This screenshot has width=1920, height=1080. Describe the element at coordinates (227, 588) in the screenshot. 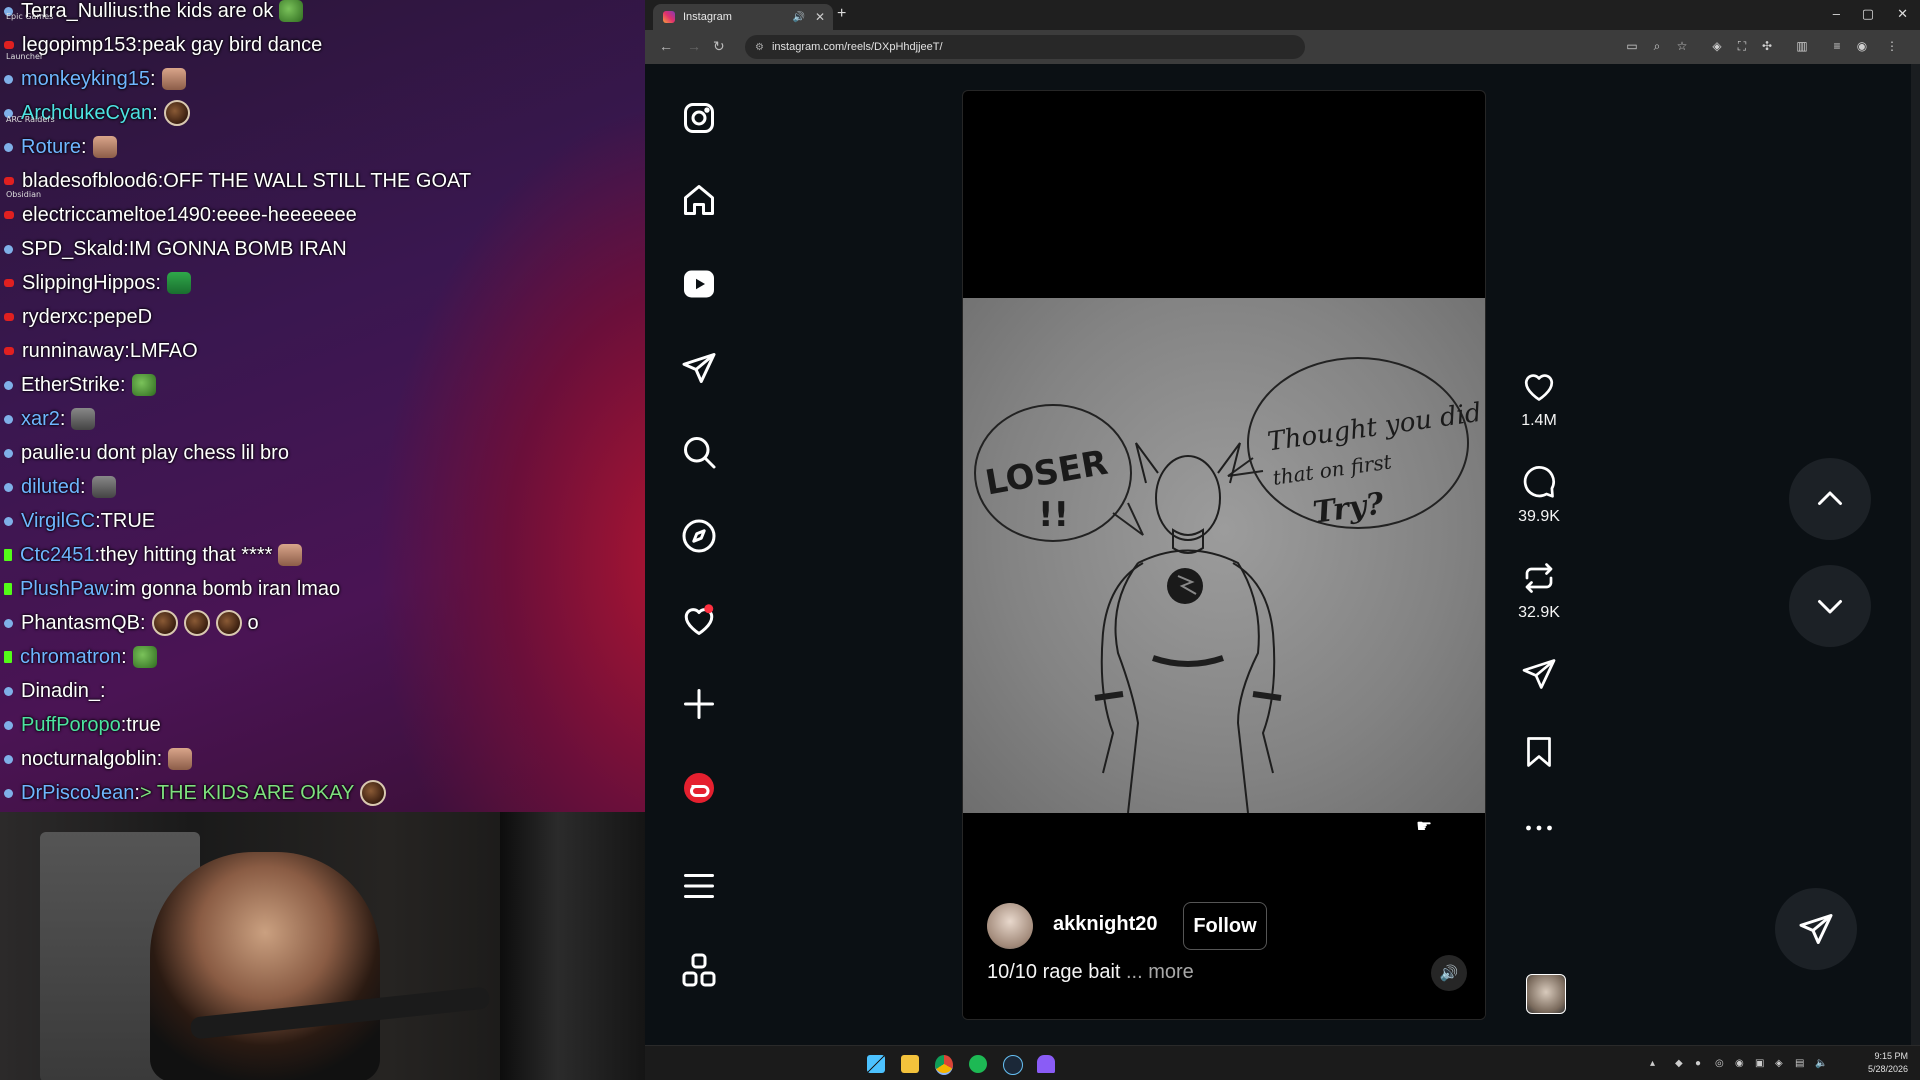

I see `chat-text: im gonna bomb iran lmao` at that location.